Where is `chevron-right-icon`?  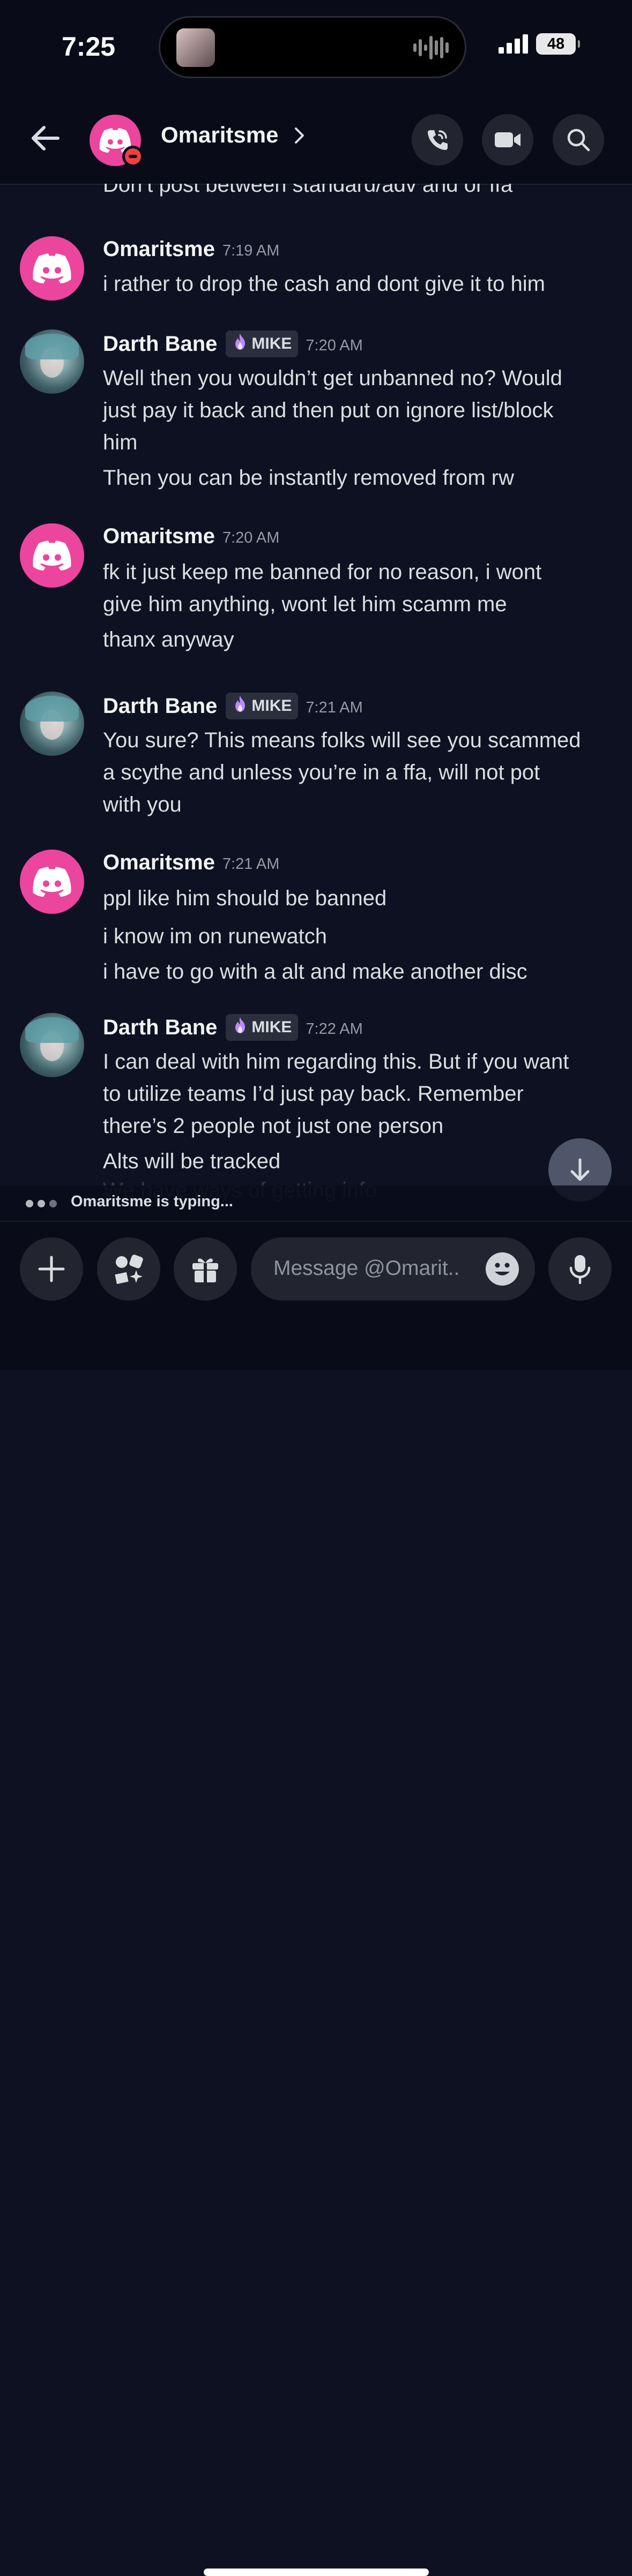 chevron-right-icon is located at coordinates (300, 135).